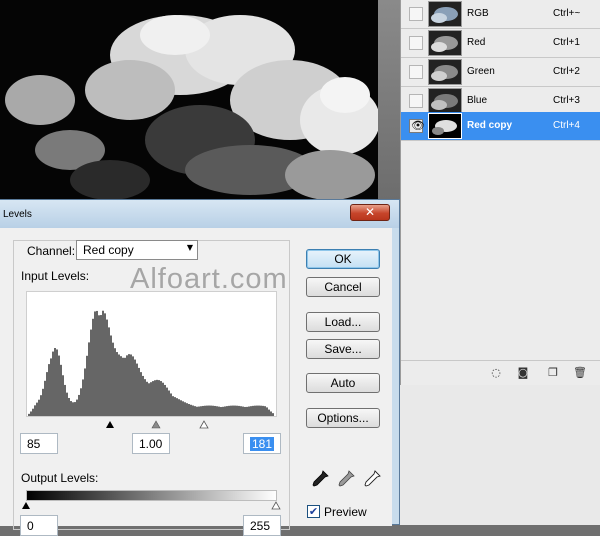 This screenshot has height=536, width=600. What do you see at coordinates (490, 125) in the screenshot?
I see `channel-name: Red copy` at bounding box center [490, 125].